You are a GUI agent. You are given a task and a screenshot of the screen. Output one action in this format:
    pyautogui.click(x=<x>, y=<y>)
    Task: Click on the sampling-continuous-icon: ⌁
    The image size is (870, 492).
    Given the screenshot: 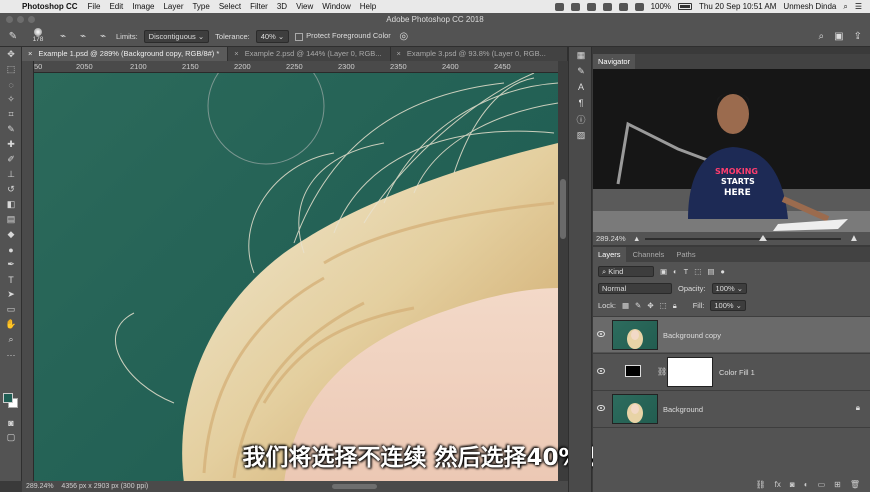 What is the action you would take?
    pyautogui.click(x=63, y=36)
    